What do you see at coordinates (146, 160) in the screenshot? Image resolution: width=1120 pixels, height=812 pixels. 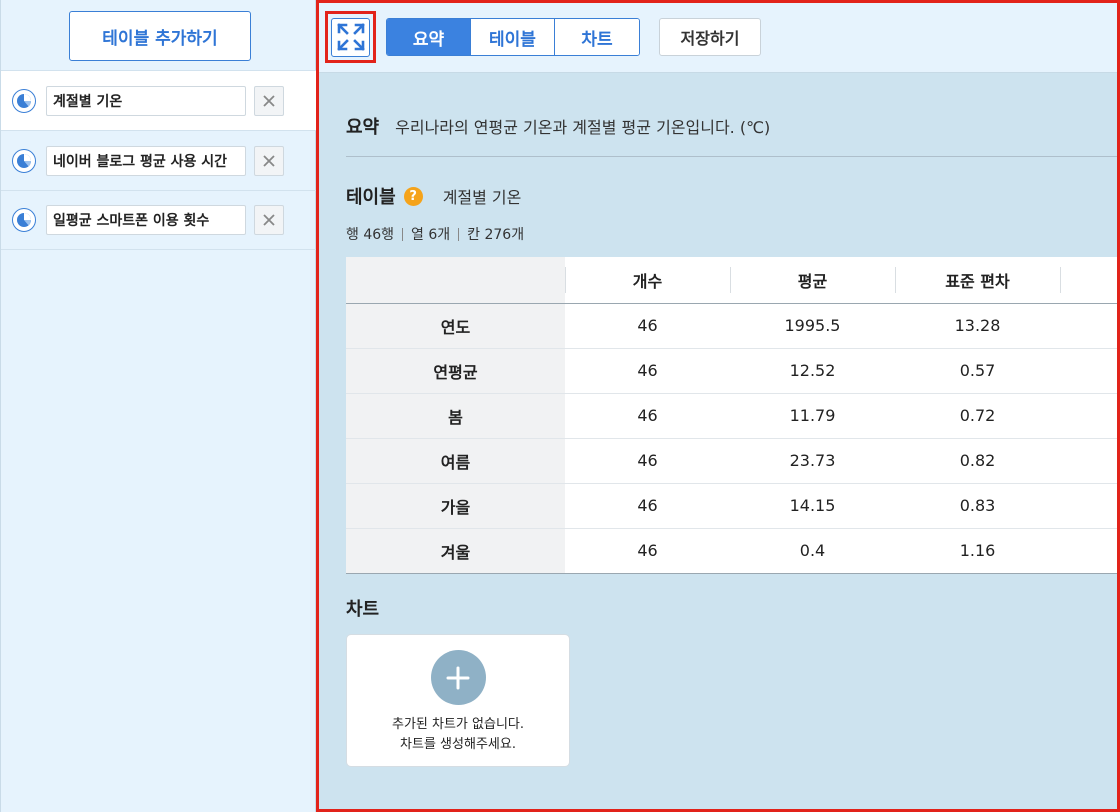 I see `table-name-field: 네이버 블로그 평균 사용 시간` at bounding box center [146, 160].